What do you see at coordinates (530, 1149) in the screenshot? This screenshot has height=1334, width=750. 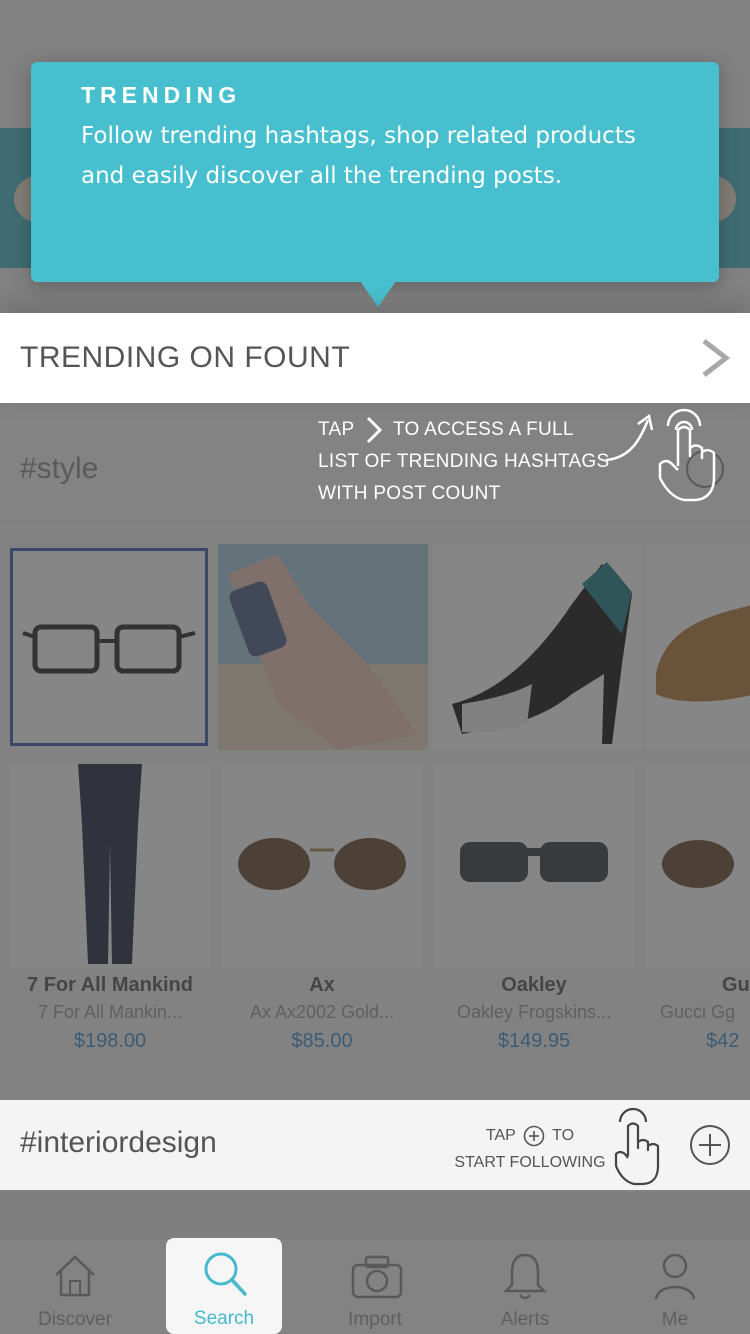 I see `follow-hint: TAP TO START FOLLOWING` at bounding box center [530, 1149].